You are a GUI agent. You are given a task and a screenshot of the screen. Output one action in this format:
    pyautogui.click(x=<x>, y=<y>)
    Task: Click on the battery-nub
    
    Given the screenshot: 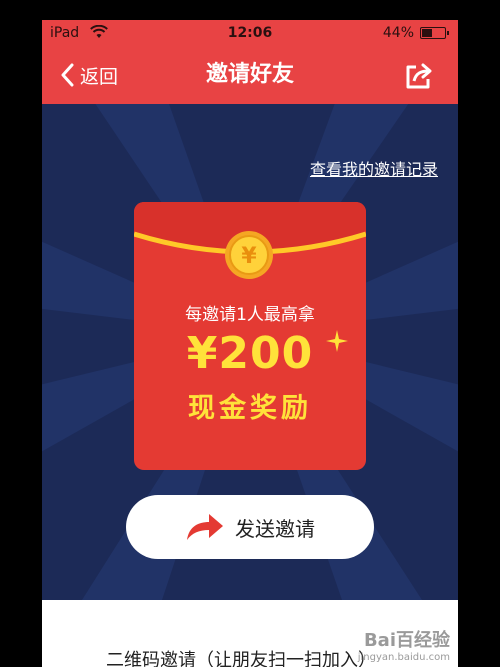 What is the action you would take?
    pyautogui.click(x=448, y=33)
    